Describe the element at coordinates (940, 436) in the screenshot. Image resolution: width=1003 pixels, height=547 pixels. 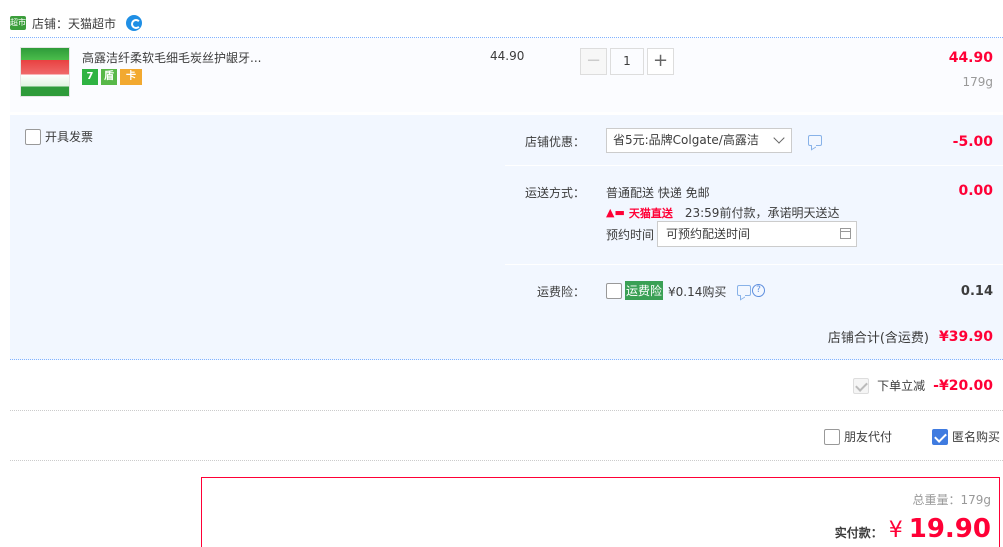
I see `anonymous-checkbox` at that location.